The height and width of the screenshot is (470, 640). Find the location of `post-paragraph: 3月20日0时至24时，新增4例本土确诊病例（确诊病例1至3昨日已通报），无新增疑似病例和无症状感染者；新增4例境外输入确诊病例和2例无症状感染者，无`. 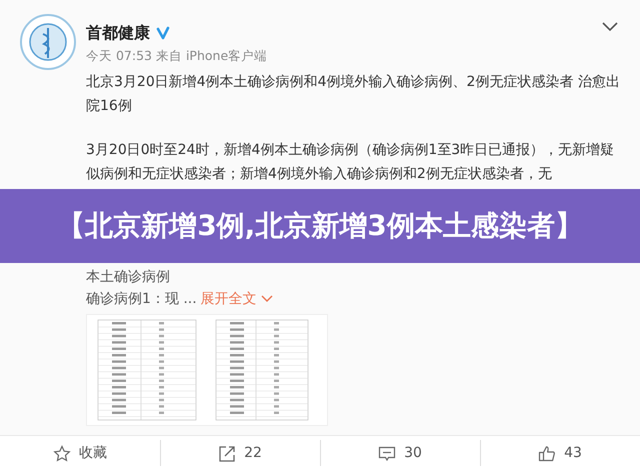

post-paragraph: 3月20日0时至24时，新增4例本土确诊病例（确诊病例1至3昨日已通报），无新增疑似病例和无症状感染者；新增4例境外输入确诊病例和2例无症状感染者，无 is located at coordinates (351, 162).